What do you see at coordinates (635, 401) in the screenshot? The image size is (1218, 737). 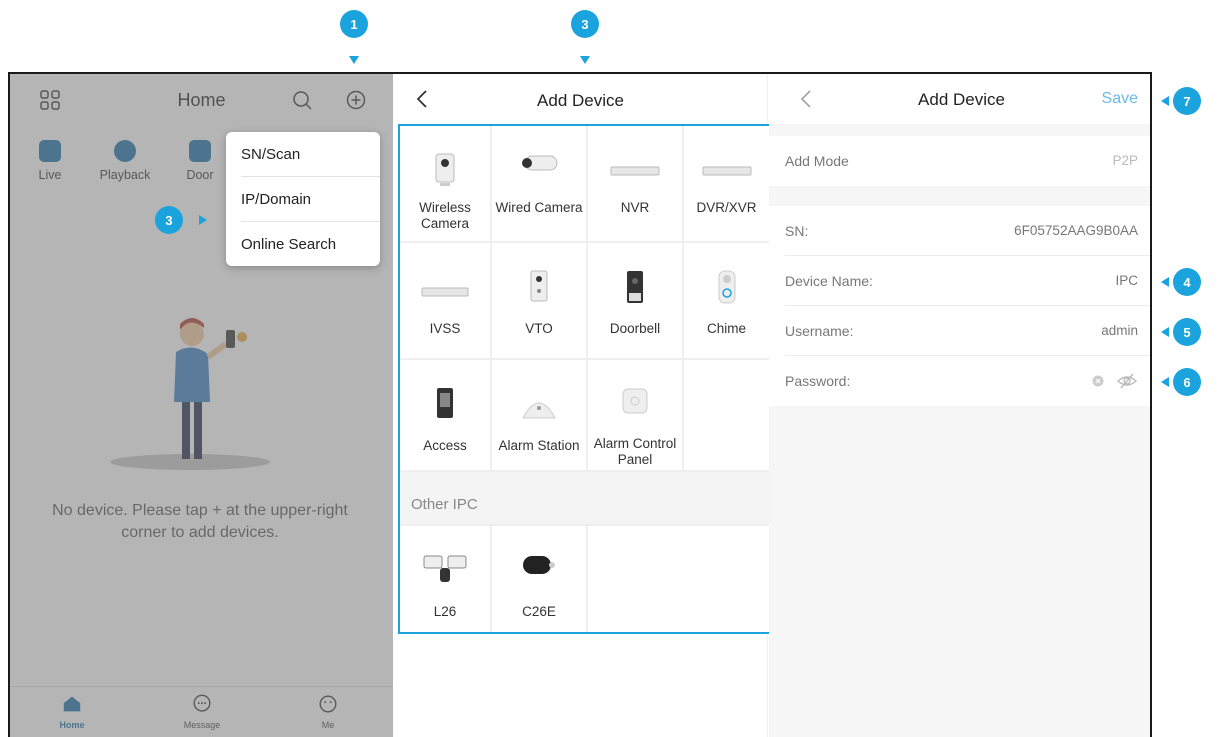 I see `alarm-panel-icon` at bounding box center [635, 401].